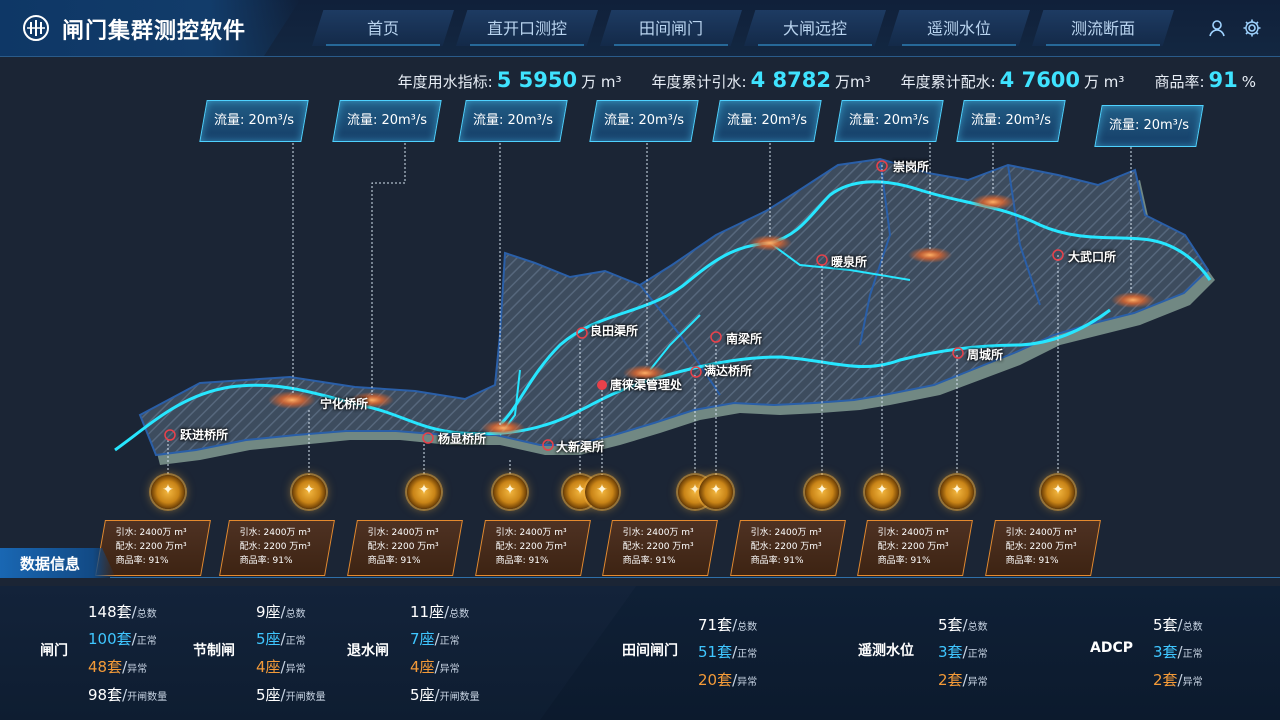 The width and height of the screenshot is (1280, 720). I want to click on station-label: 暖泉所, so click(849, 261).